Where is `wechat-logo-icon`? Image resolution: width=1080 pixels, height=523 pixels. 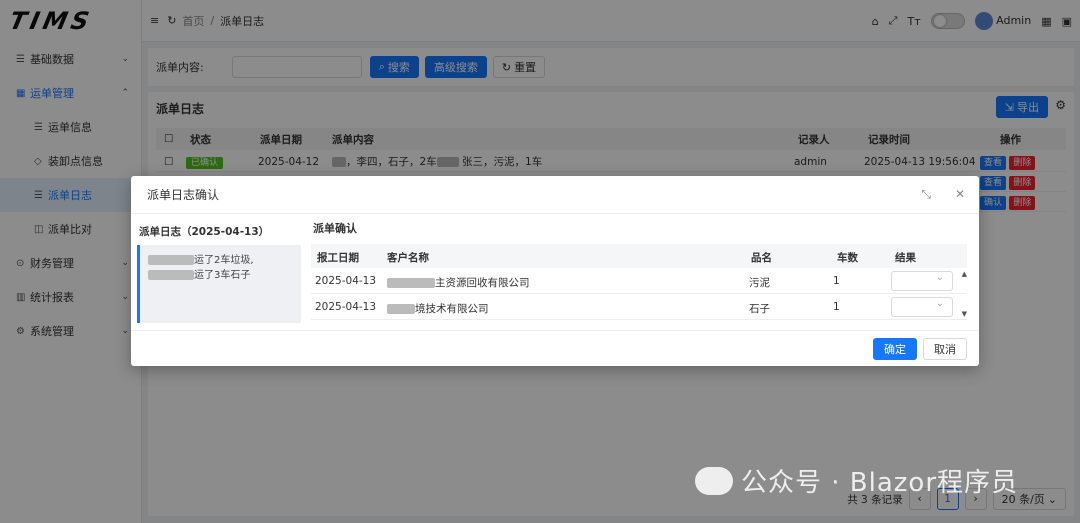 wechat-logo-icon is located at coordinates (714, 480).